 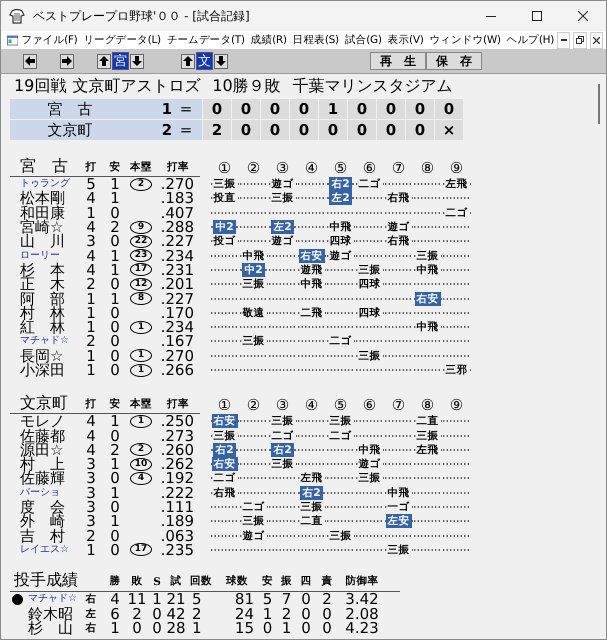 I want to click on at-bats: 5, so click(x=91, y=184).